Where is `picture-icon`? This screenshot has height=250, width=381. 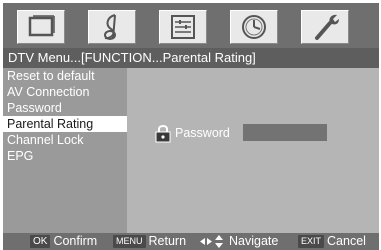
picture-icon is located at coordinates (41, 27).